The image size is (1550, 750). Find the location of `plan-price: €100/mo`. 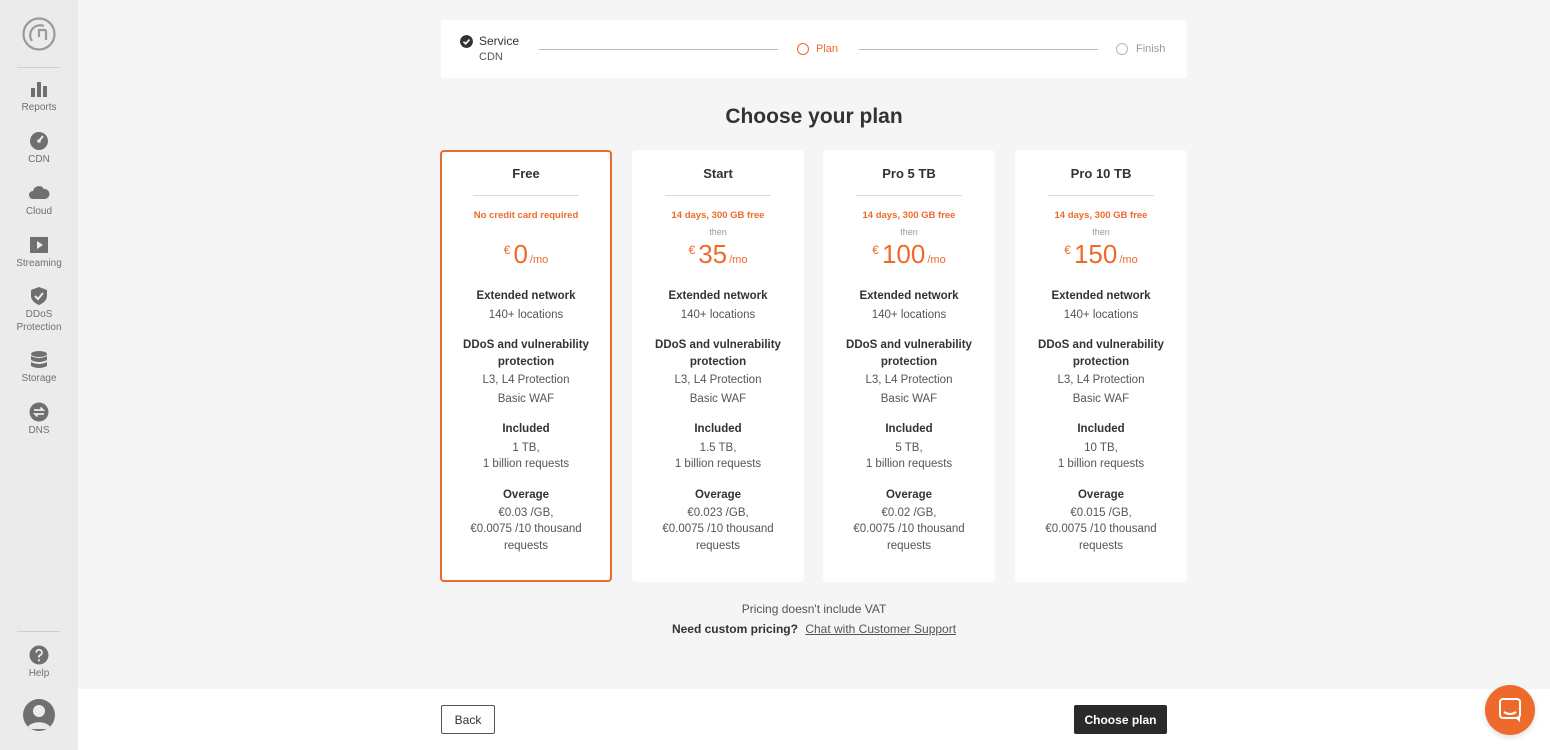

plan-price: €100/mo is located at coordinates (909, 254).